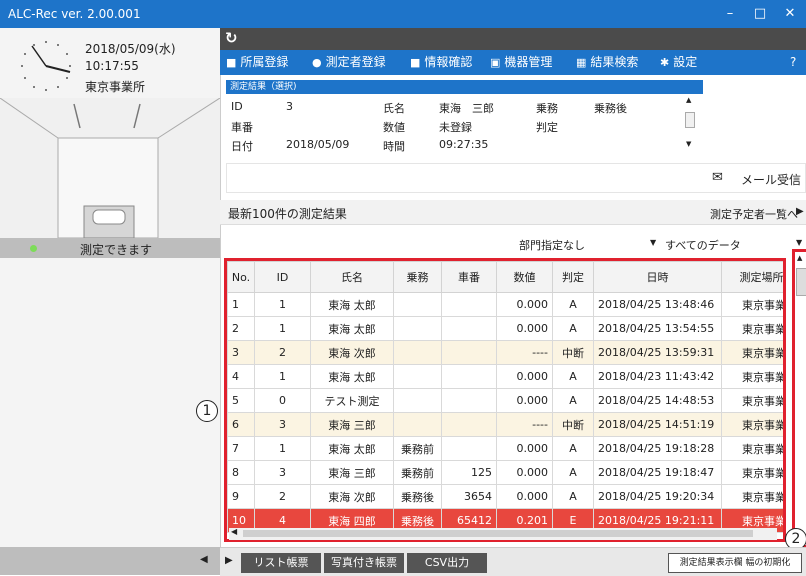 The height and width of the screenshot is (576, 806). What do you see at coordinates (505, 304) in the screenshot?
I see `table-row: 11東海 太郎0.000A2018/04/25 13:48:46東京事業所` at bounding box center [505, 304].